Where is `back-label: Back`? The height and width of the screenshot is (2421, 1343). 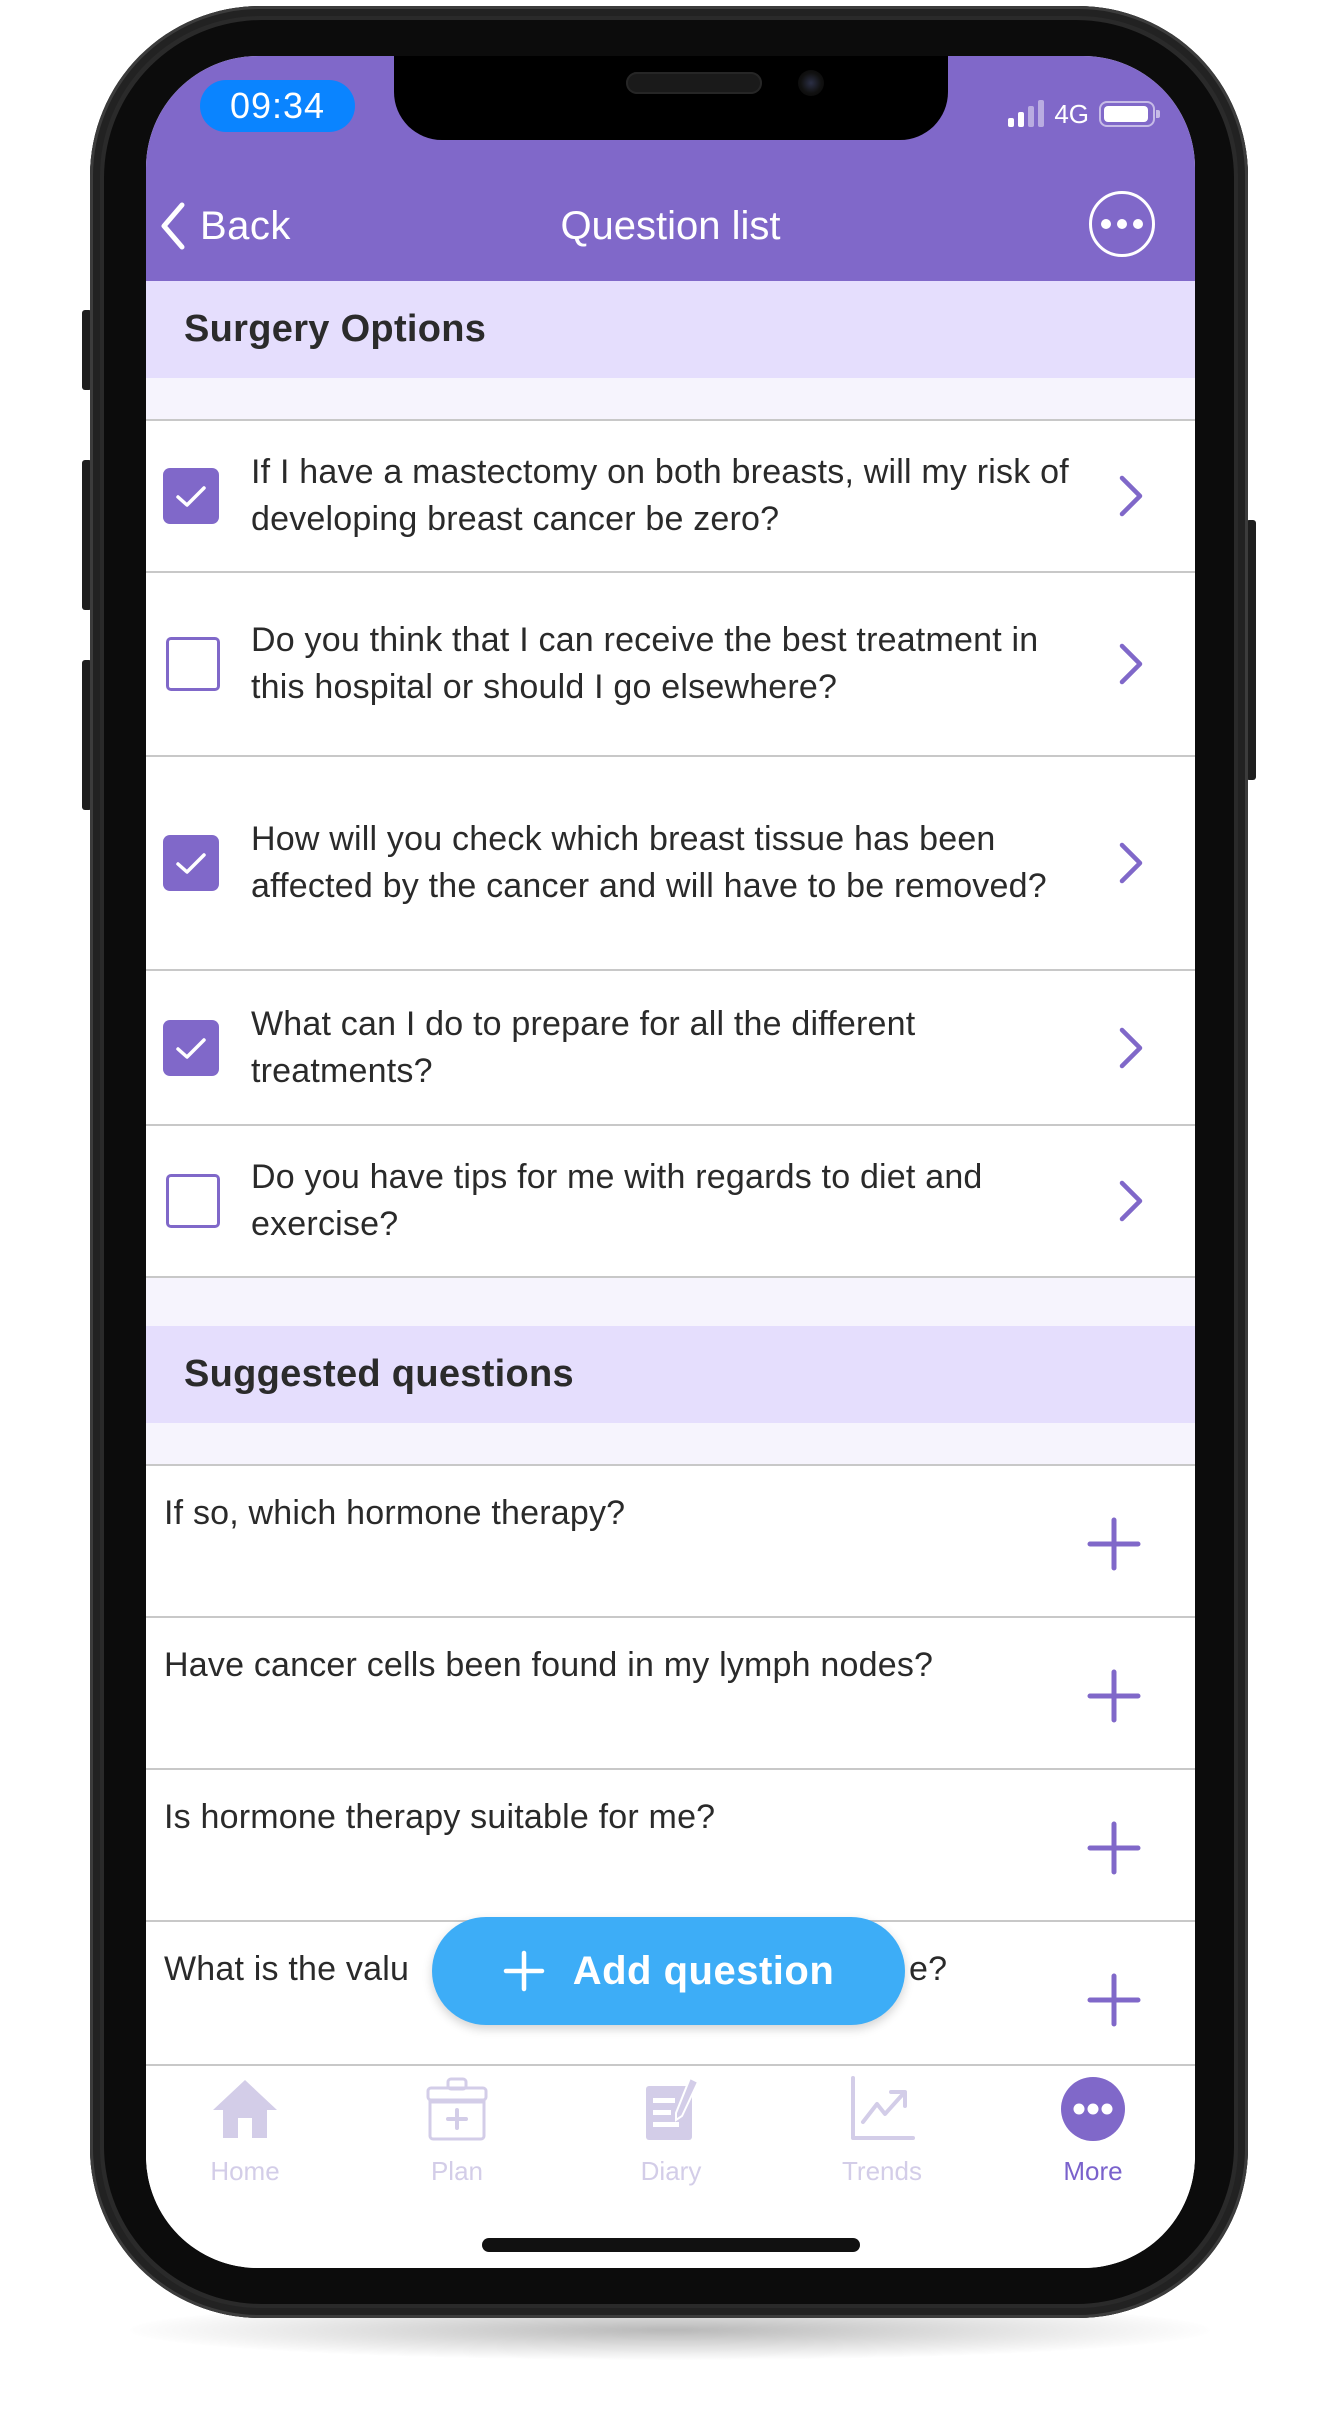 back-label: Back is located at coordinates (245, 225).